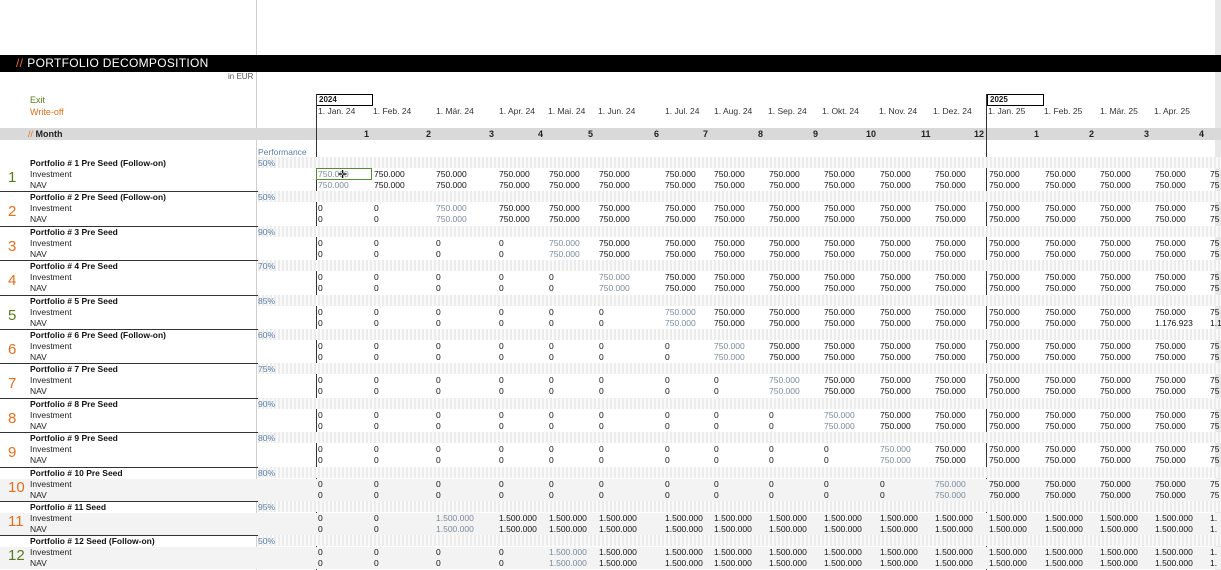  What do you see at coordinates (428, 134) in the screenshot?
I see `month-number-cell: 2` at bounding box center [428, 134].